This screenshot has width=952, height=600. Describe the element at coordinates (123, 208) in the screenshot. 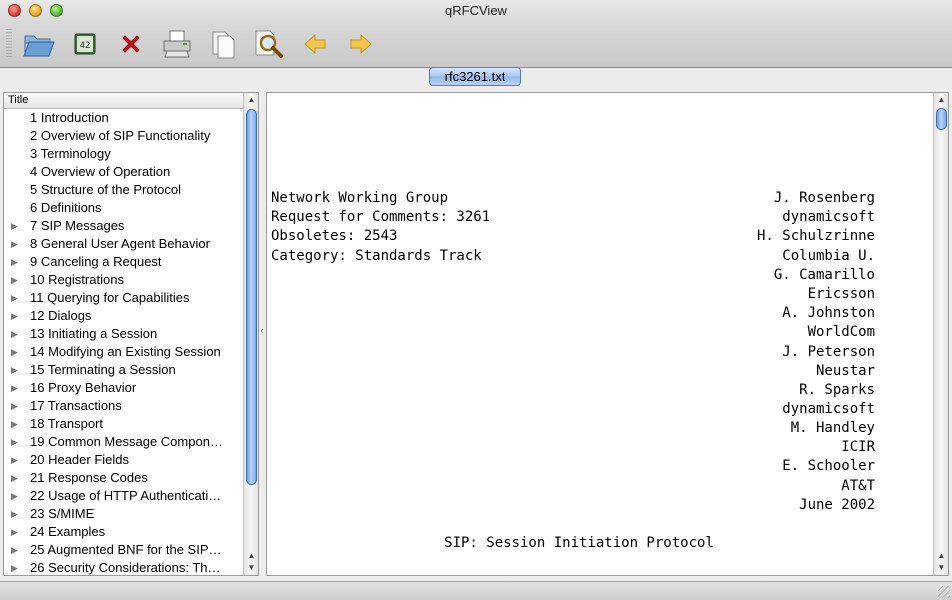

I see `toc-item: 6 Definitions` at that location.